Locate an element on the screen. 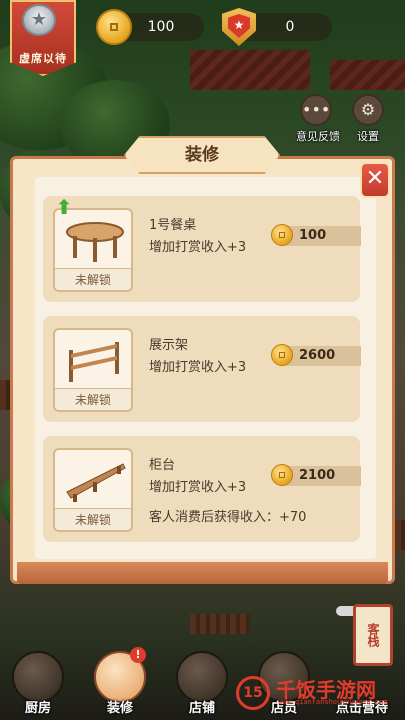  display-shelf-thumbnail: 未解锁 is located at coordinates (93, 370).